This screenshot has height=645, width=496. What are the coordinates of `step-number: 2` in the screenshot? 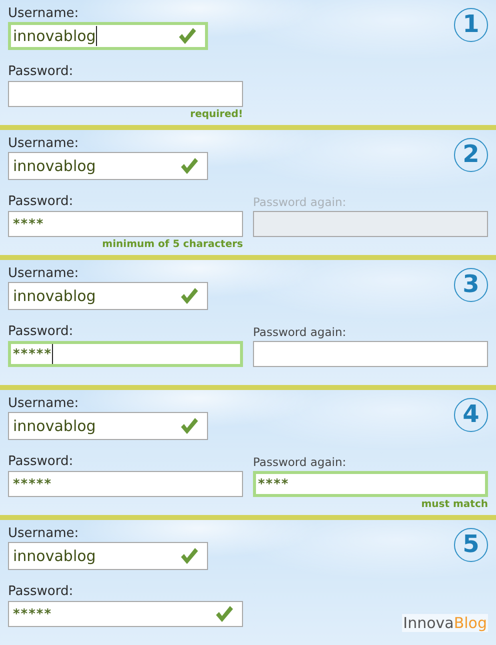 It's located at (471, 155).